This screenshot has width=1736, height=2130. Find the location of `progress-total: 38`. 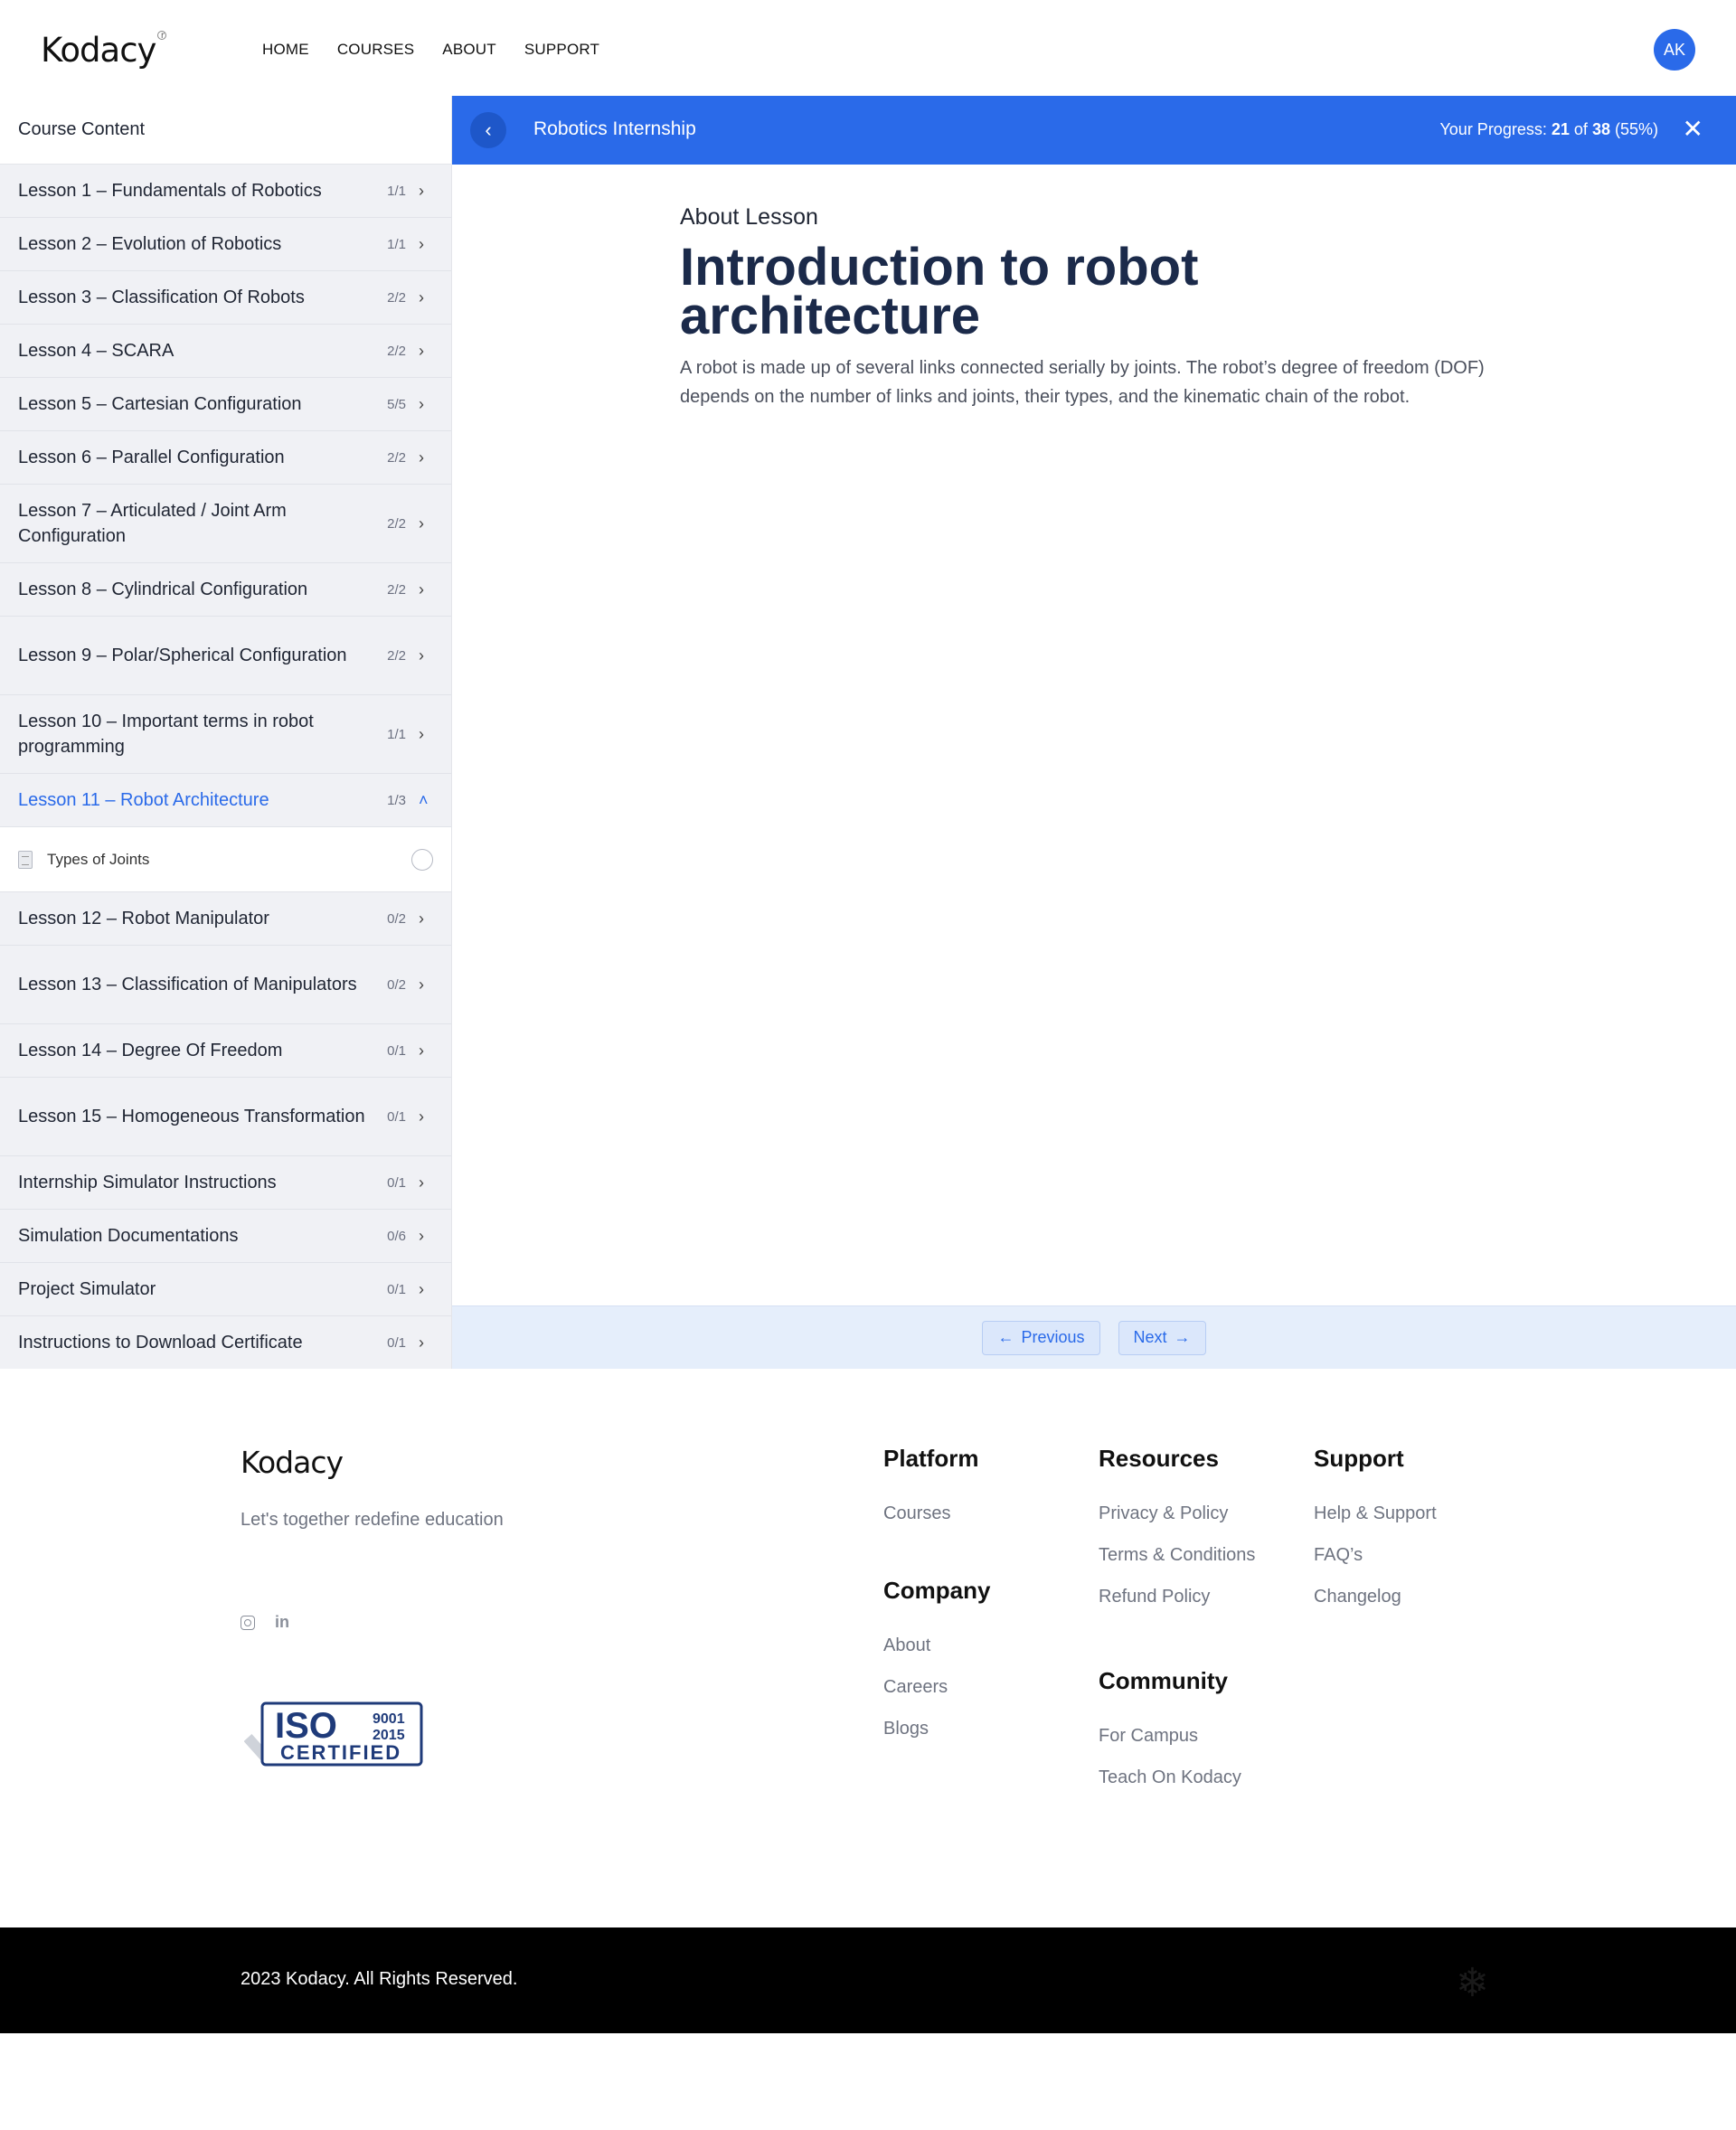

progress-total: 38 is located at coordinates (1601, 129).